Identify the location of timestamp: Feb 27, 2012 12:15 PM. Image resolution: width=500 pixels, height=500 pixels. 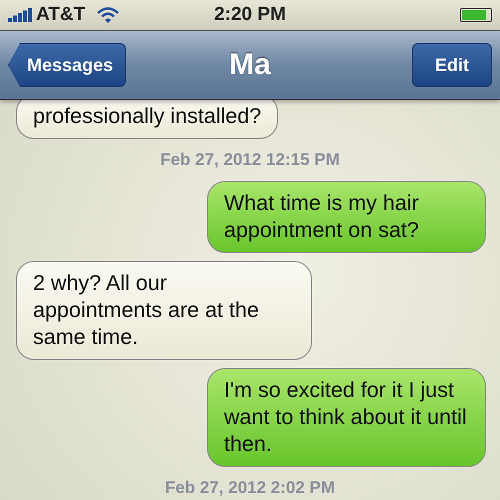
(250, 160).